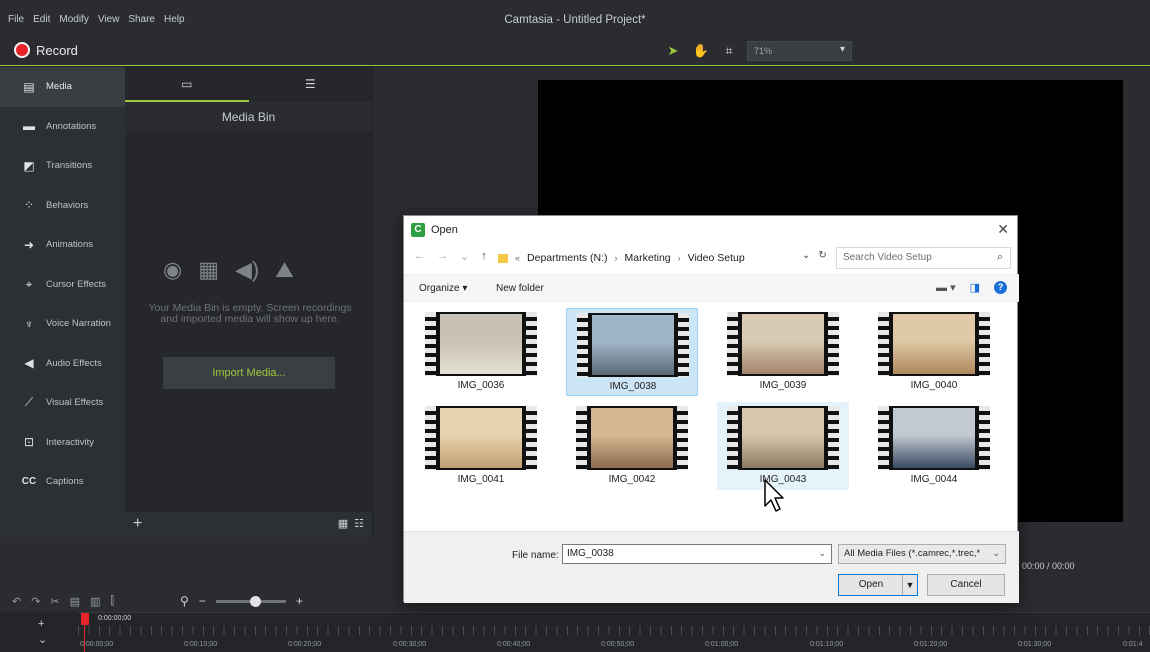 This screenshot has height=652, width=1150. What do you see at coordinates (137, 524) in the screenshot?
I see `plus-icon: +` at bounding box center [137, 524].